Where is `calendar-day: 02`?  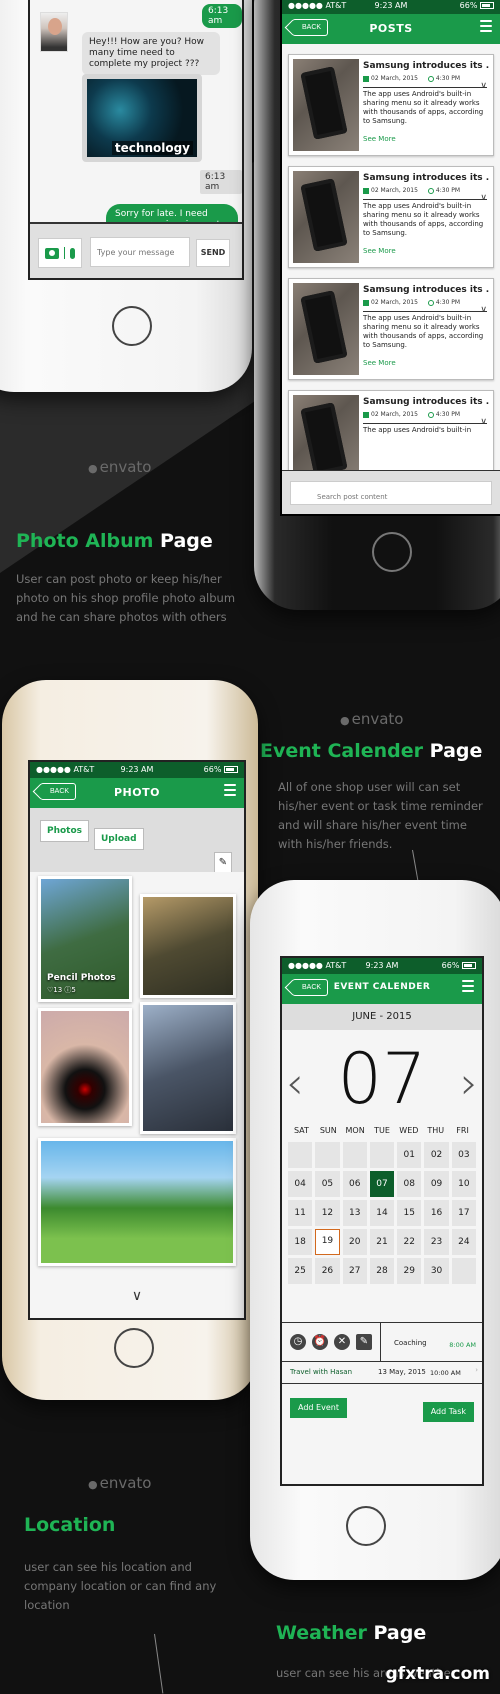 calendar-day: 02 is located at coordinates (436, 1155).